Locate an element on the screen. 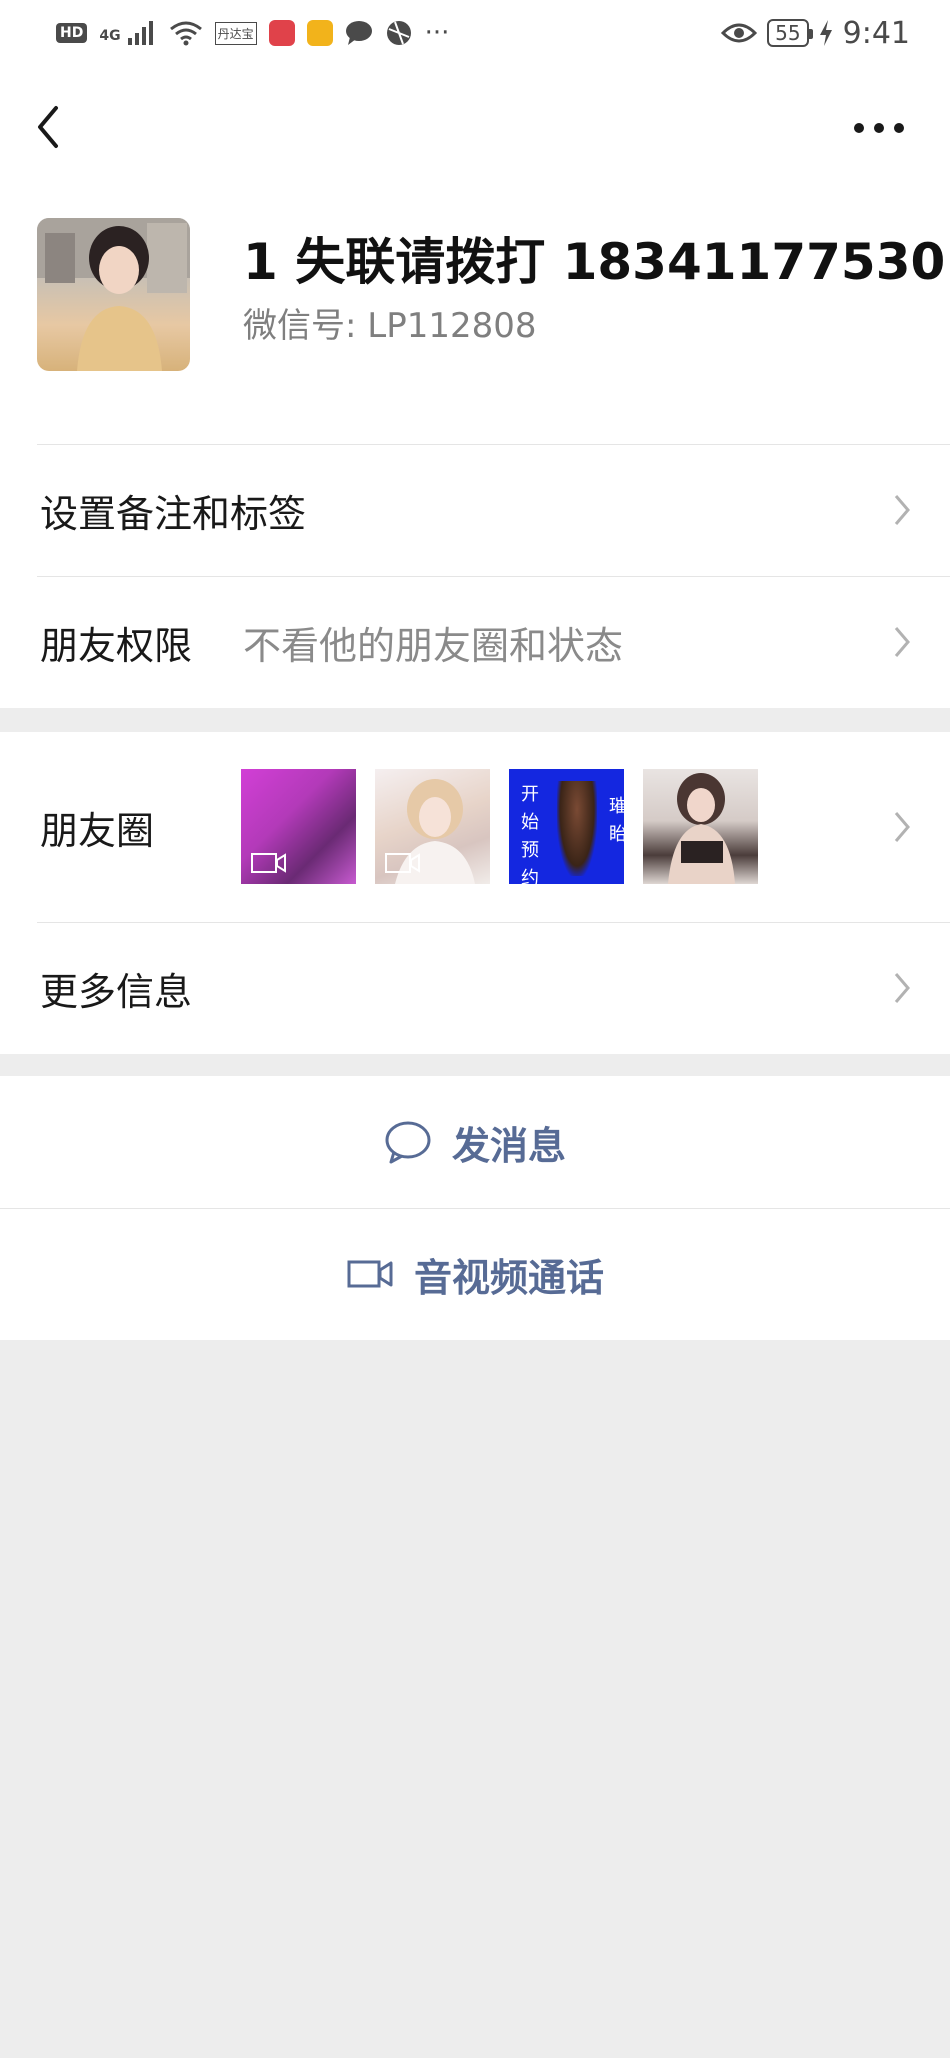 The width and height of the screenshot is (950, 2058). friend-permissions-label: 朋友权限 is located at coordinates (116, 645).